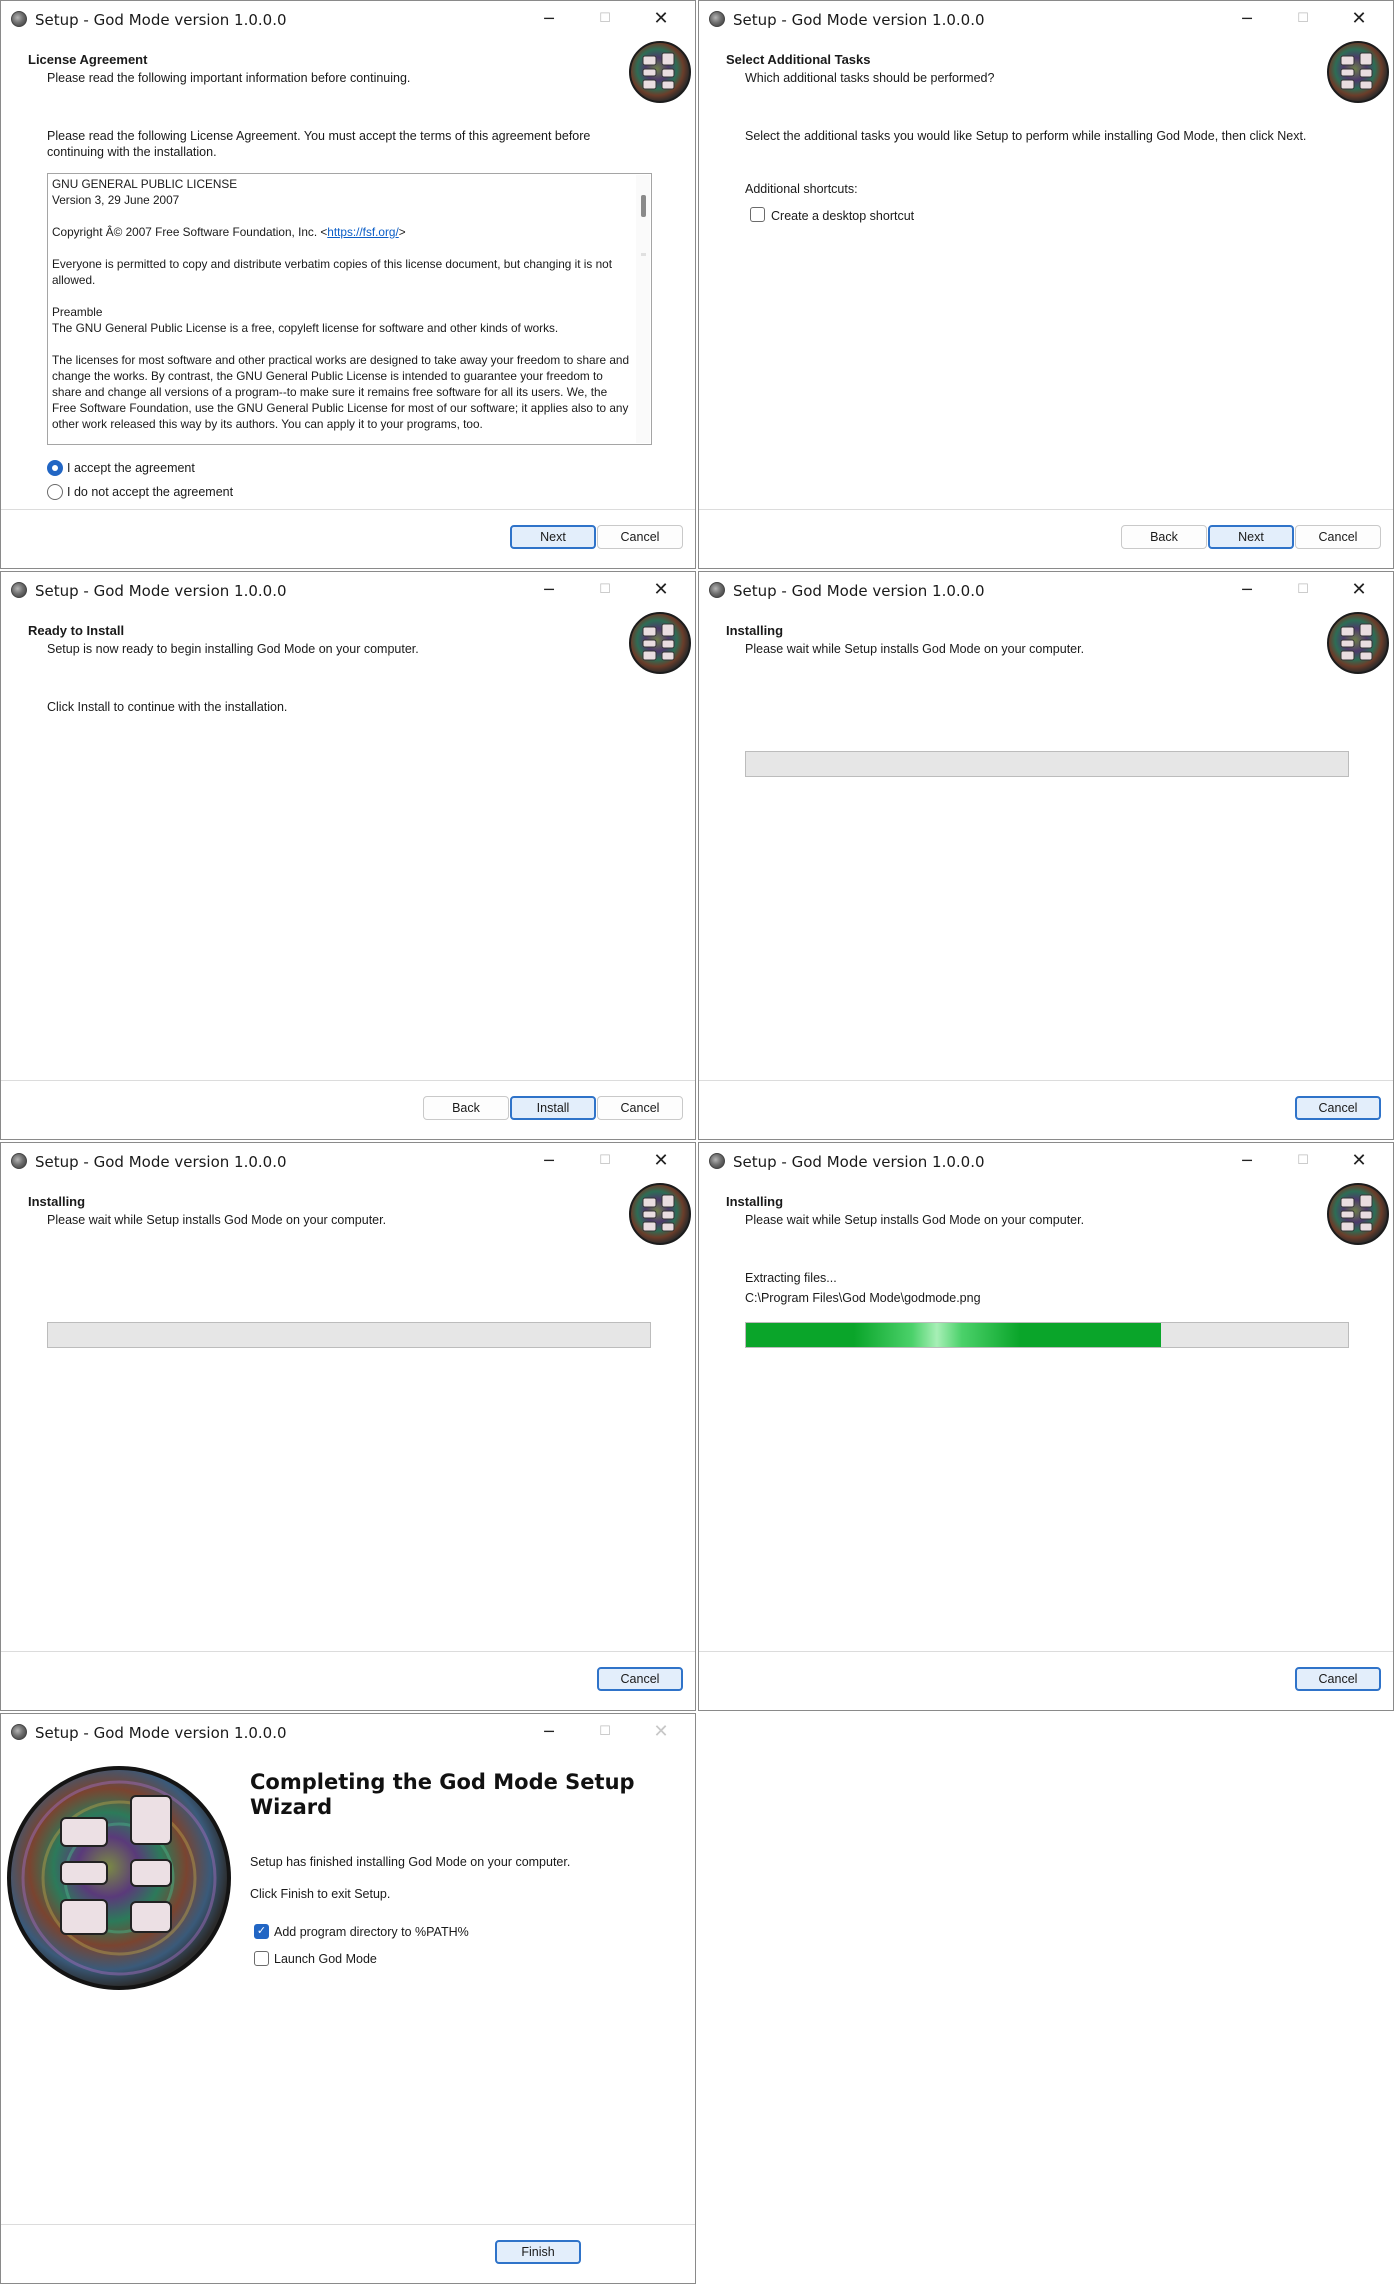 The height and width of the screenshot is (2284, 1396). Describe the element at coordinates (325, 1959) in the screenshot. I see `launch-label: Launch God Mode` at that location.